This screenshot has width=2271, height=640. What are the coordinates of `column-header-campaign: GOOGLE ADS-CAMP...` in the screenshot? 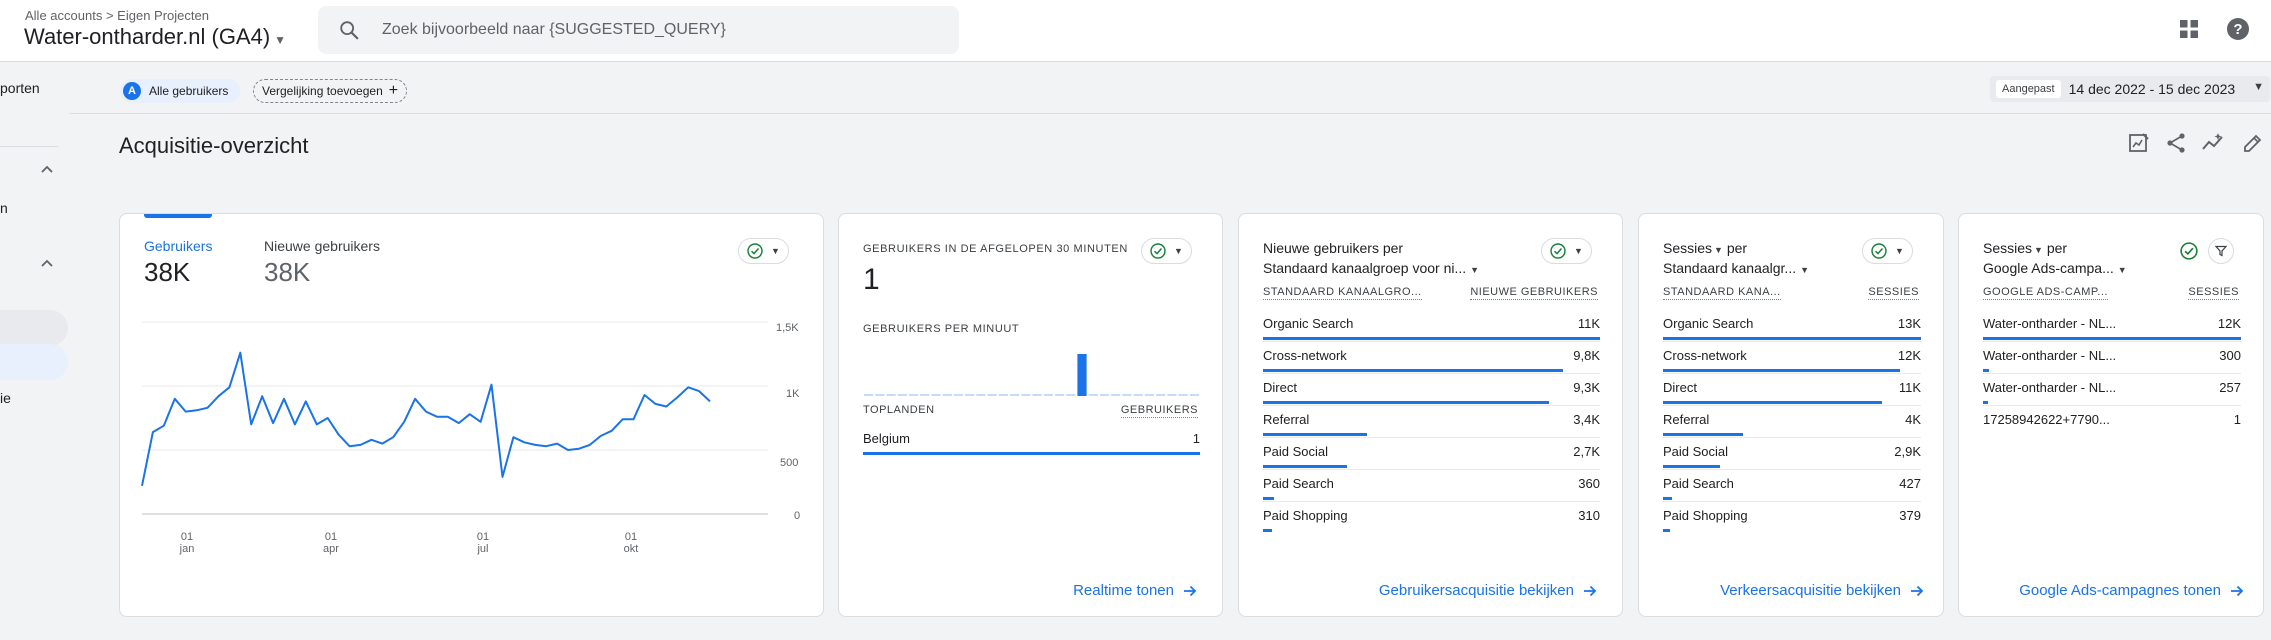 It's located at (2045, 293).